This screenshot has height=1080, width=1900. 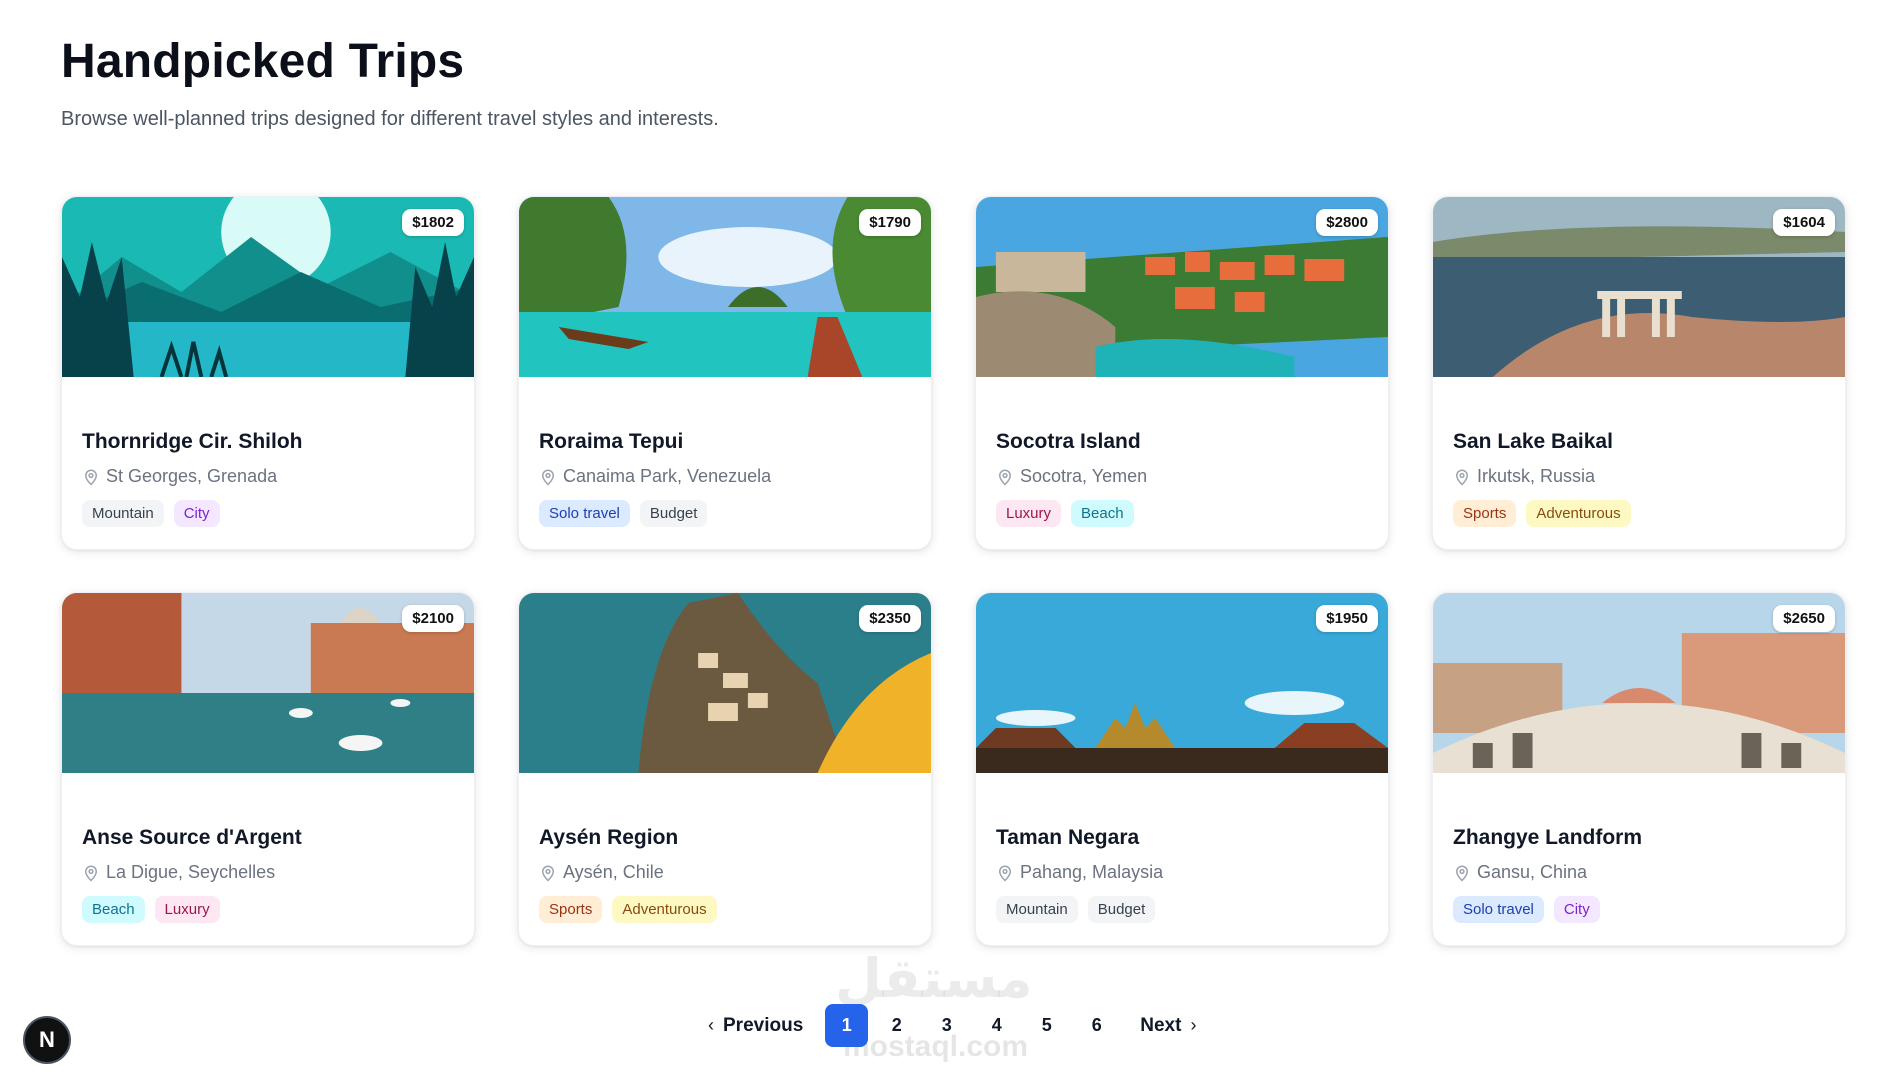 I want to click on trip-location-text: Socotra, Yemen, so click(x=1084, y=476).